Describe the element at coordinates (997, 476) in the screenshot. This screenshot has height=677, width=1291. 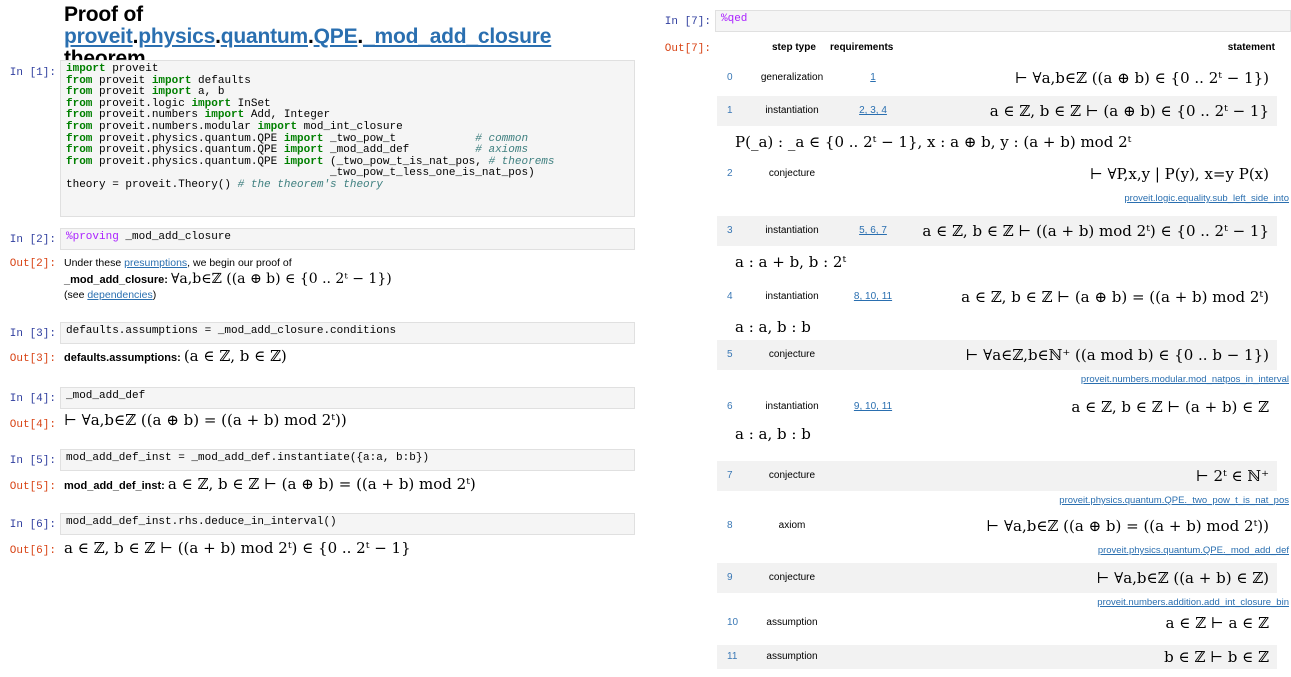
I see `proof-step-row: 7 conjecture ⊢ 2ᵗ ∈ ℕ⁺` at that location.